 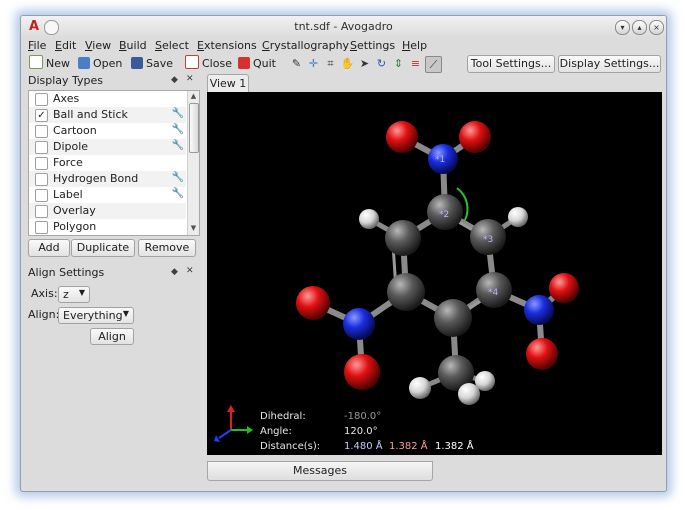 I want to click on select-arrow-icon: ➤, so click(x=364, y=63).